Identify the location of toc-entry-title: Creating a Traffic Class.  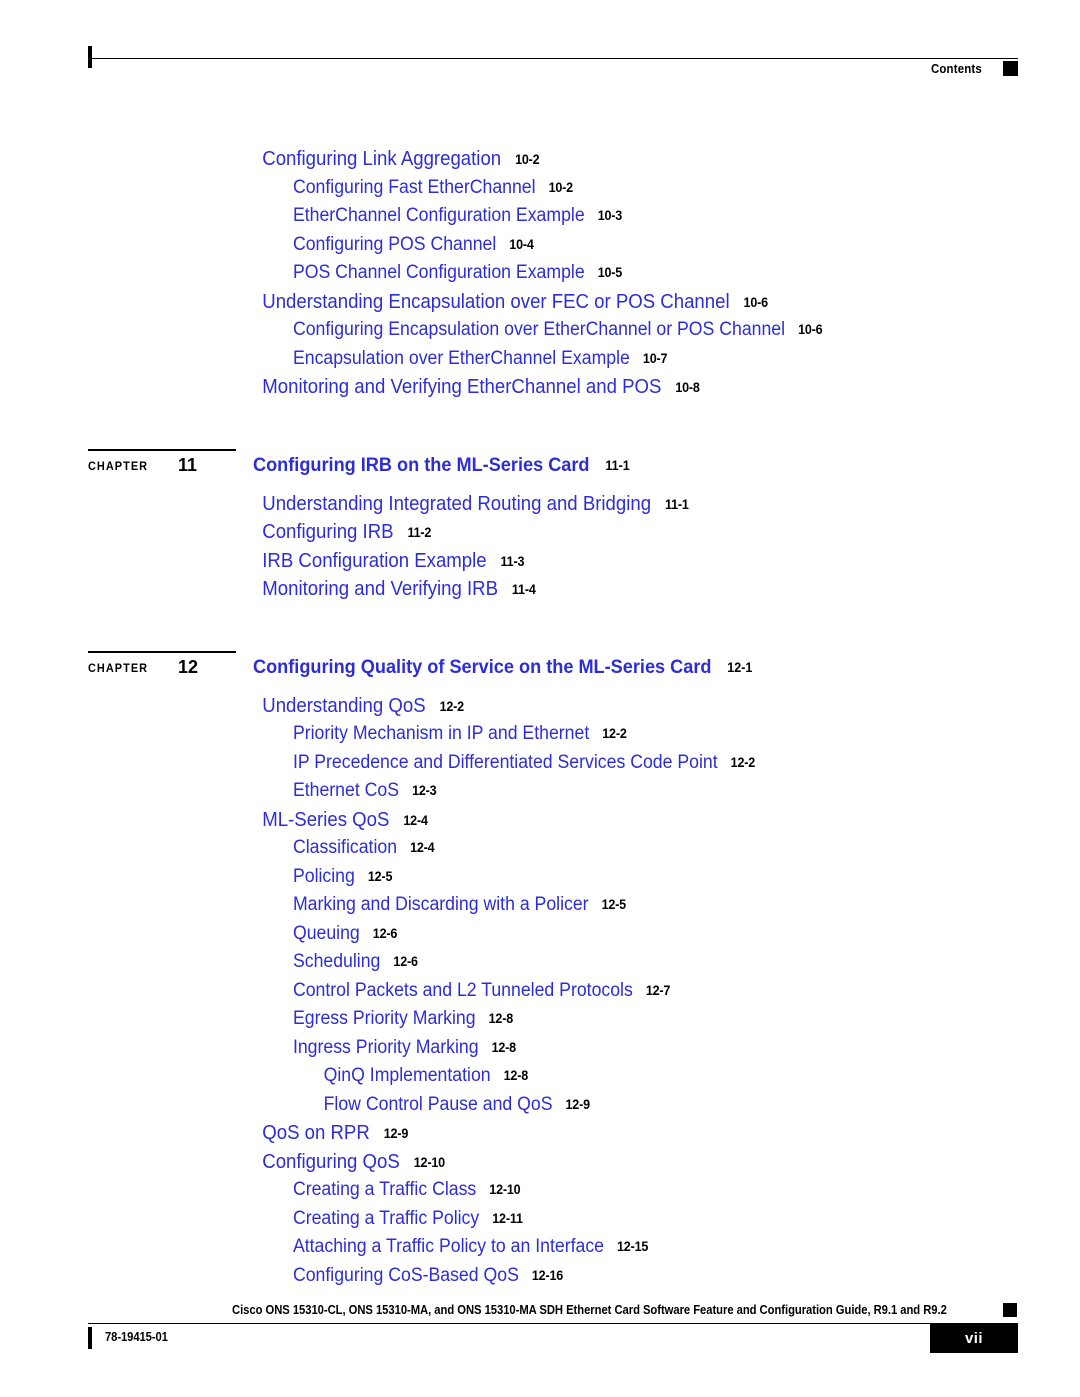
(384, 1189).